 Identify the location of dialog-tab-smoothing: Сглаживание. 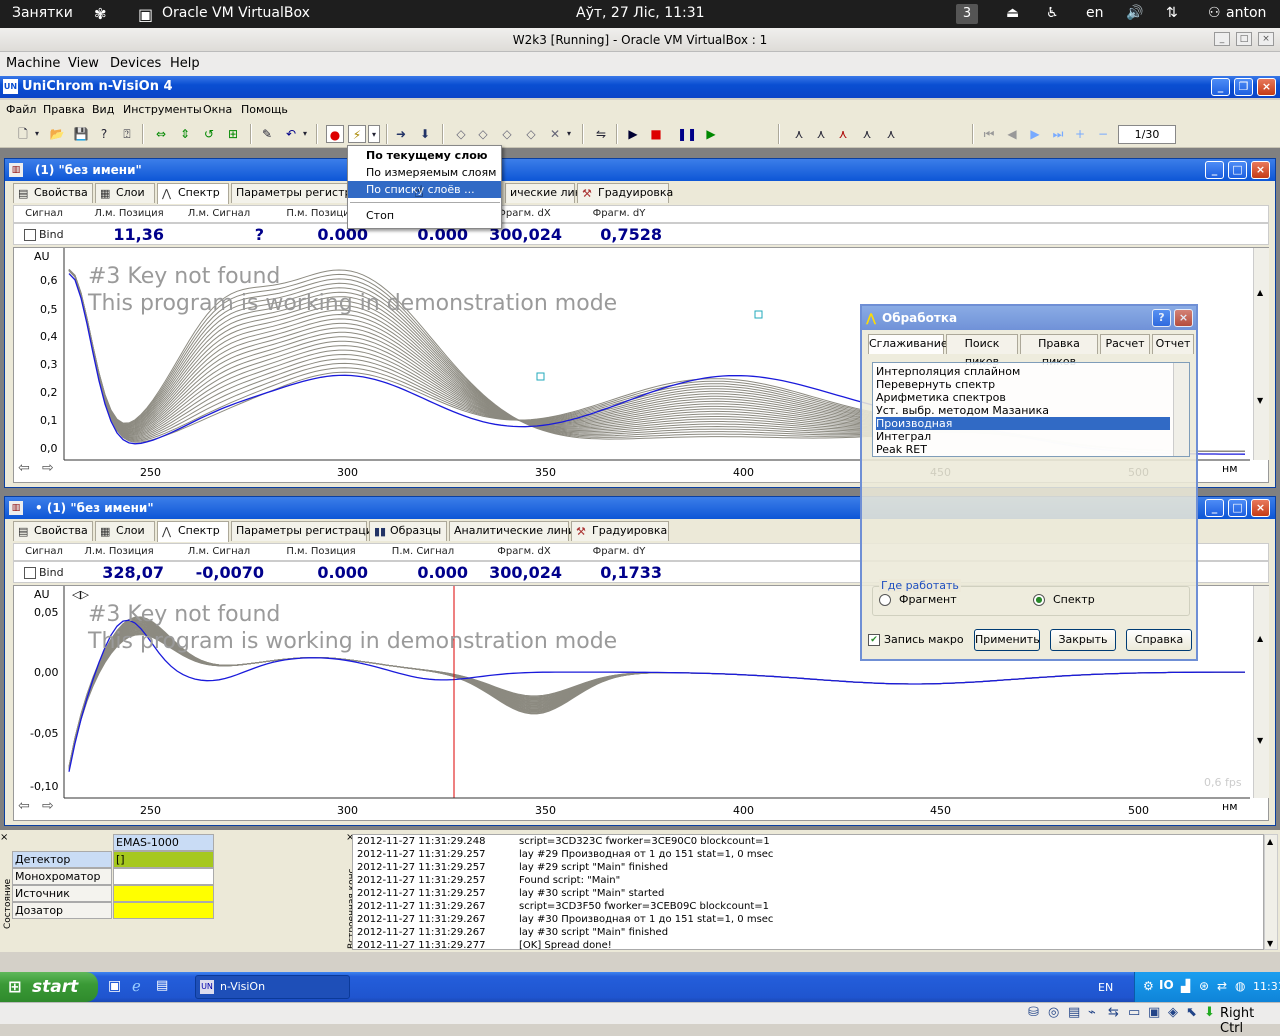
(908, 344).